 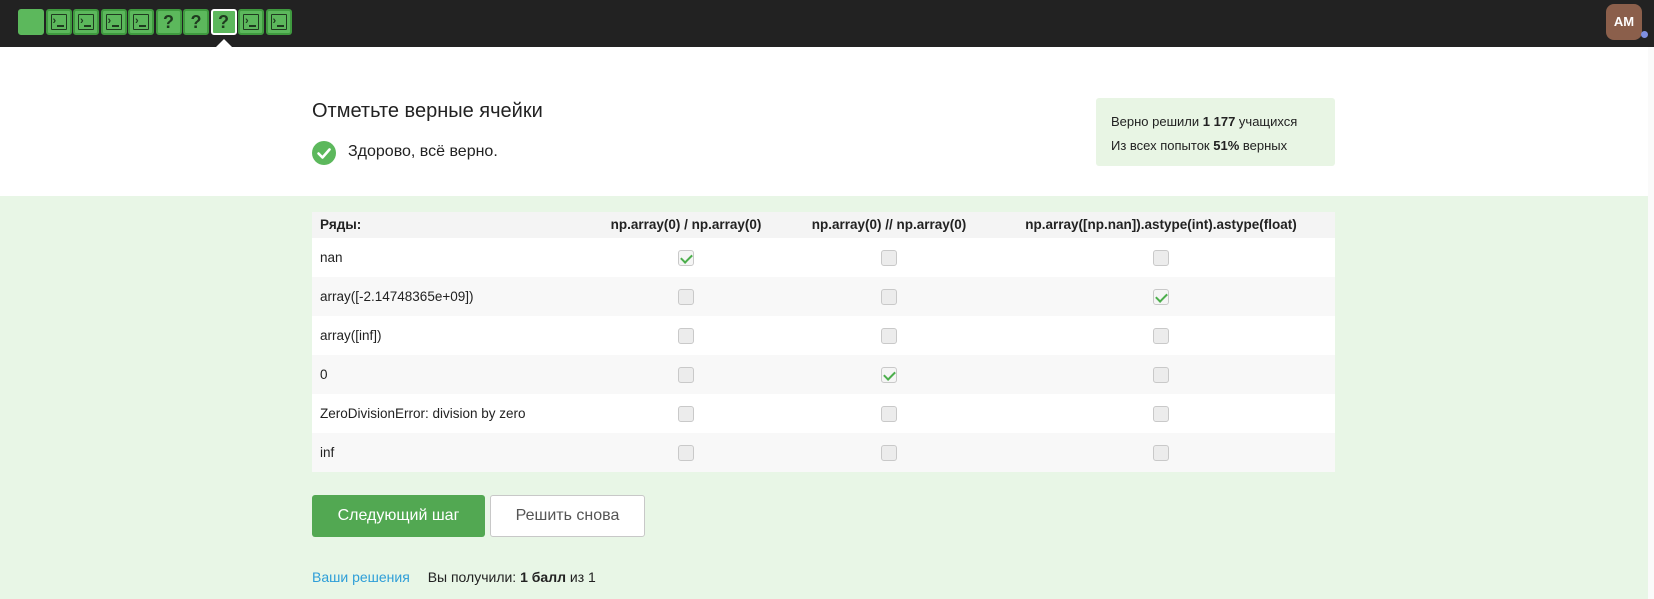 I want to click on score-suffix: из 1, so click(x=581, y=577).